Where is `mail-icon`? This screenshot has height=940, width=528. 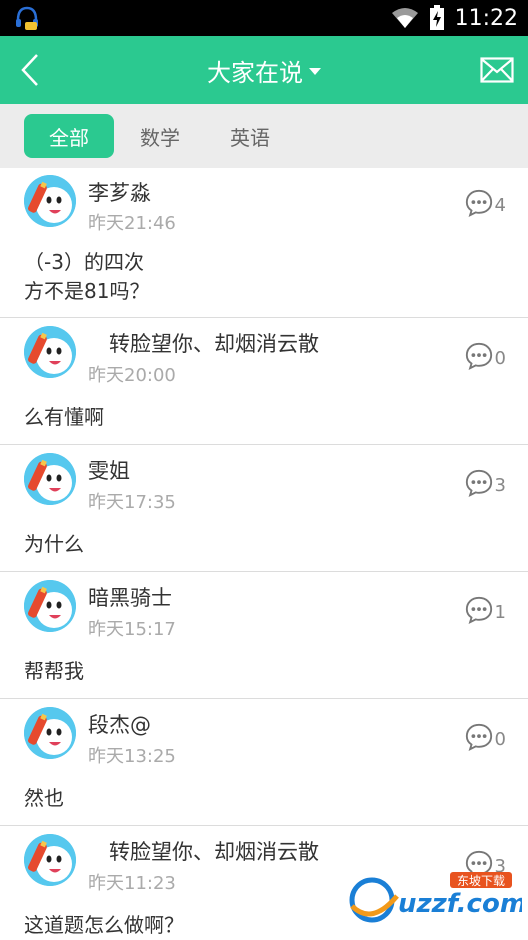
mail-icon is located at coordinates (497, 70).